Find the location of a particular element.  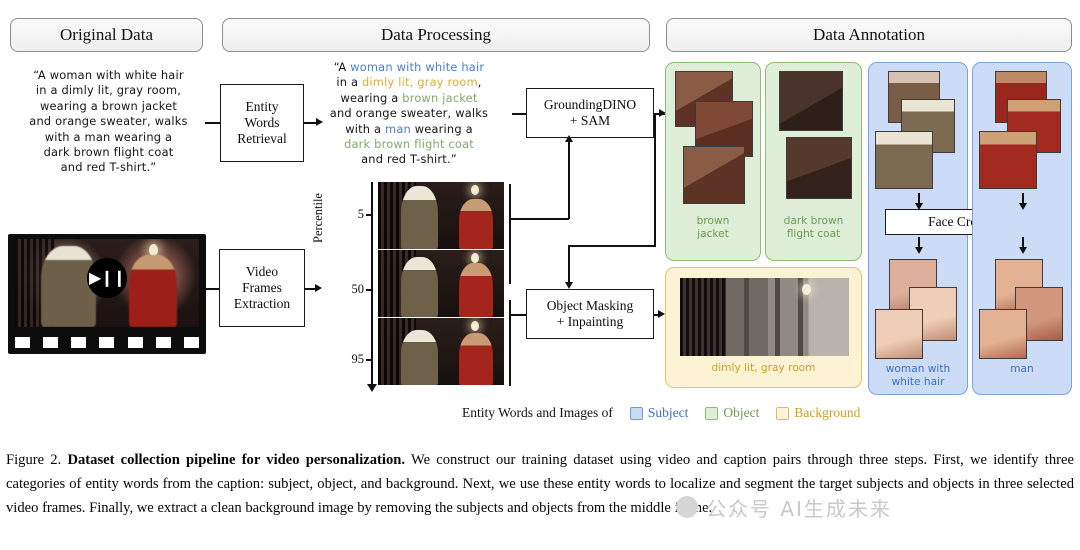

video-frame-p5 is located at coordinates (441, 215).